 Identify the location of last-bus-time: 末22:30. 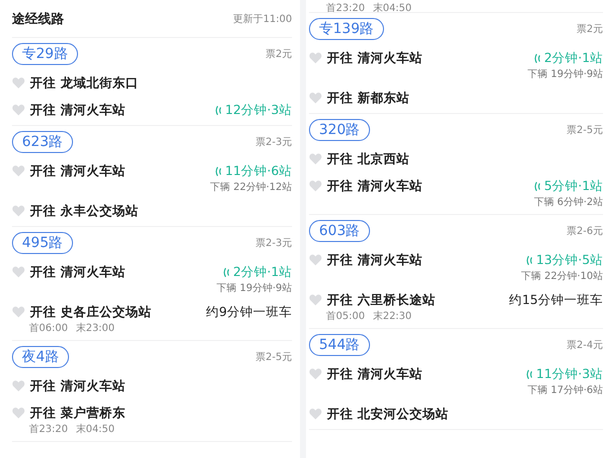
(392, 316).